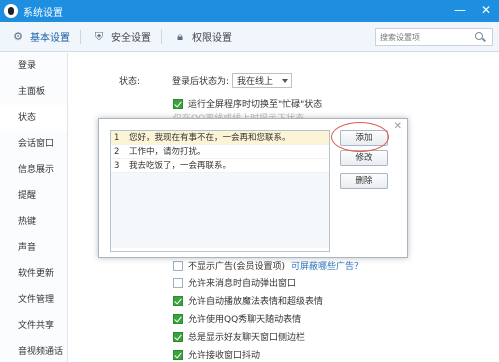 The width and height of the screenshot is (499, 362). I want to click on option-fullscreen-busy: 运行全屏程序时切换至"忙碌"状态, so click(247, 103).